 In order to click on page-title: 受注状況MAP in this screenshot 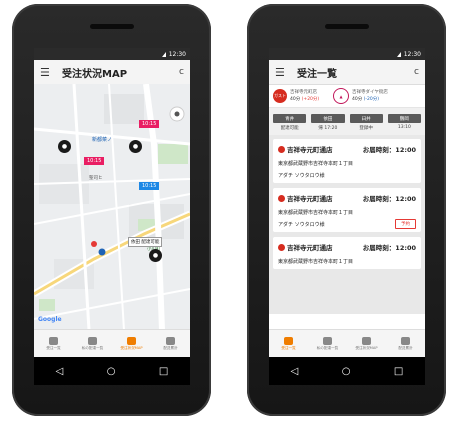, I will do `click(95, 74)`.